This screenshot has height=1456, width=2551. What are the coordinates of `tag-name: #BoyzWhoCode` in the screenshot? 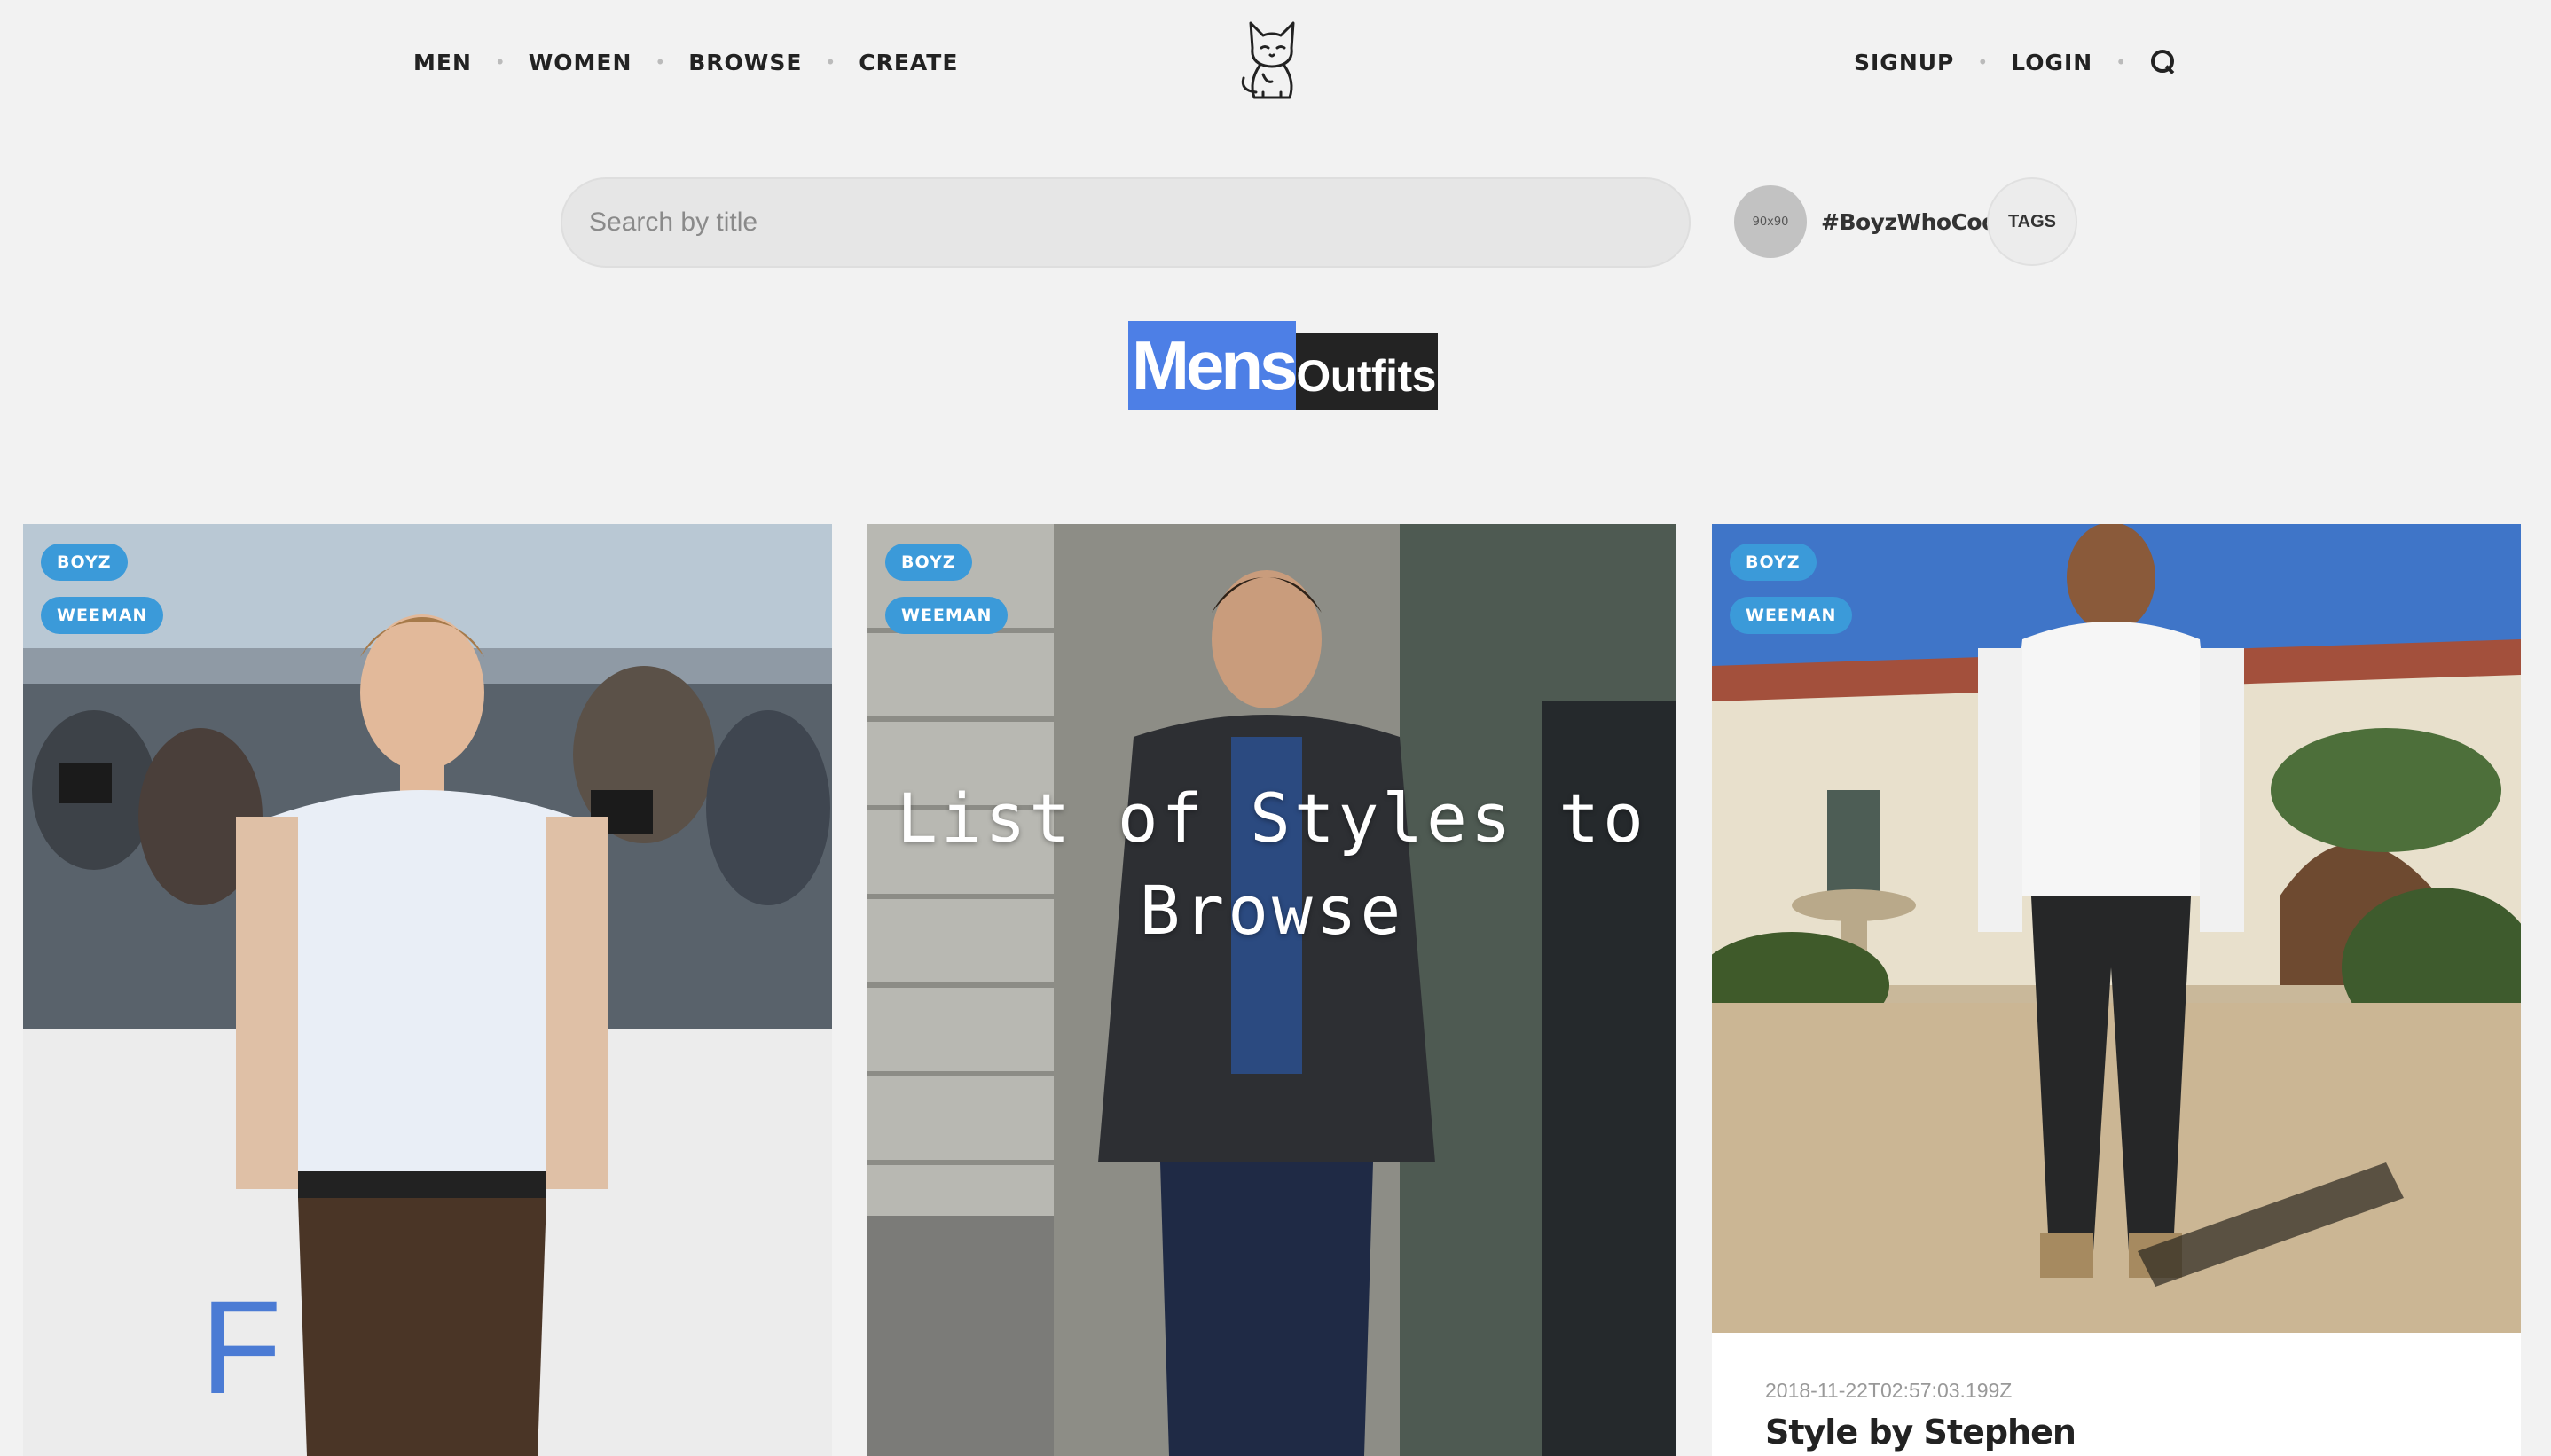 It's located at (1916, 221).